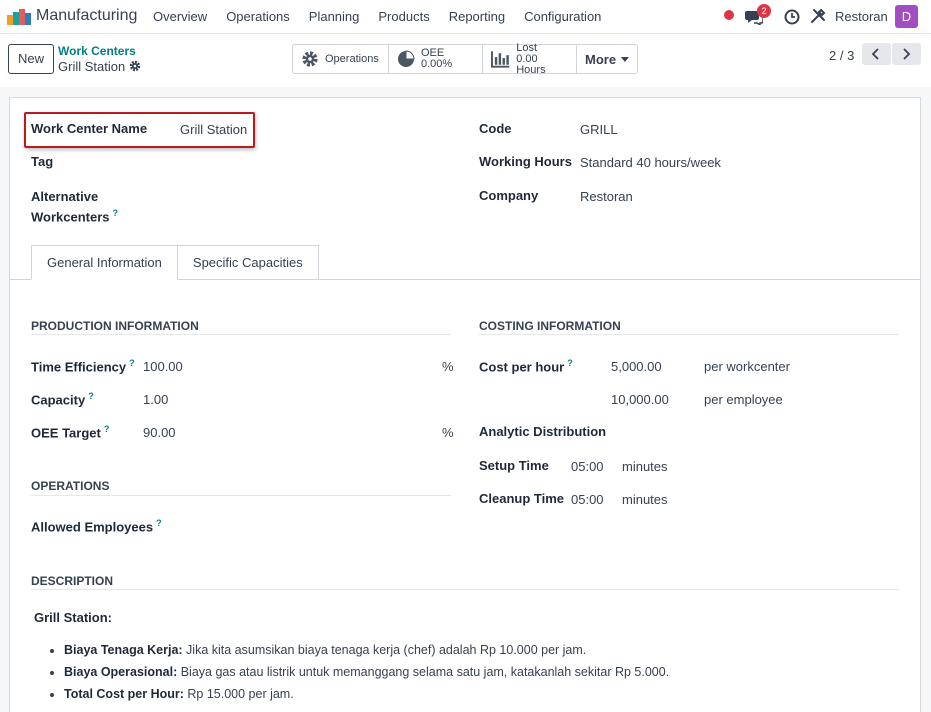 The width and height of the screenshot is (931, 712). I want to click on bar-chart-icon, so click(500, 59).